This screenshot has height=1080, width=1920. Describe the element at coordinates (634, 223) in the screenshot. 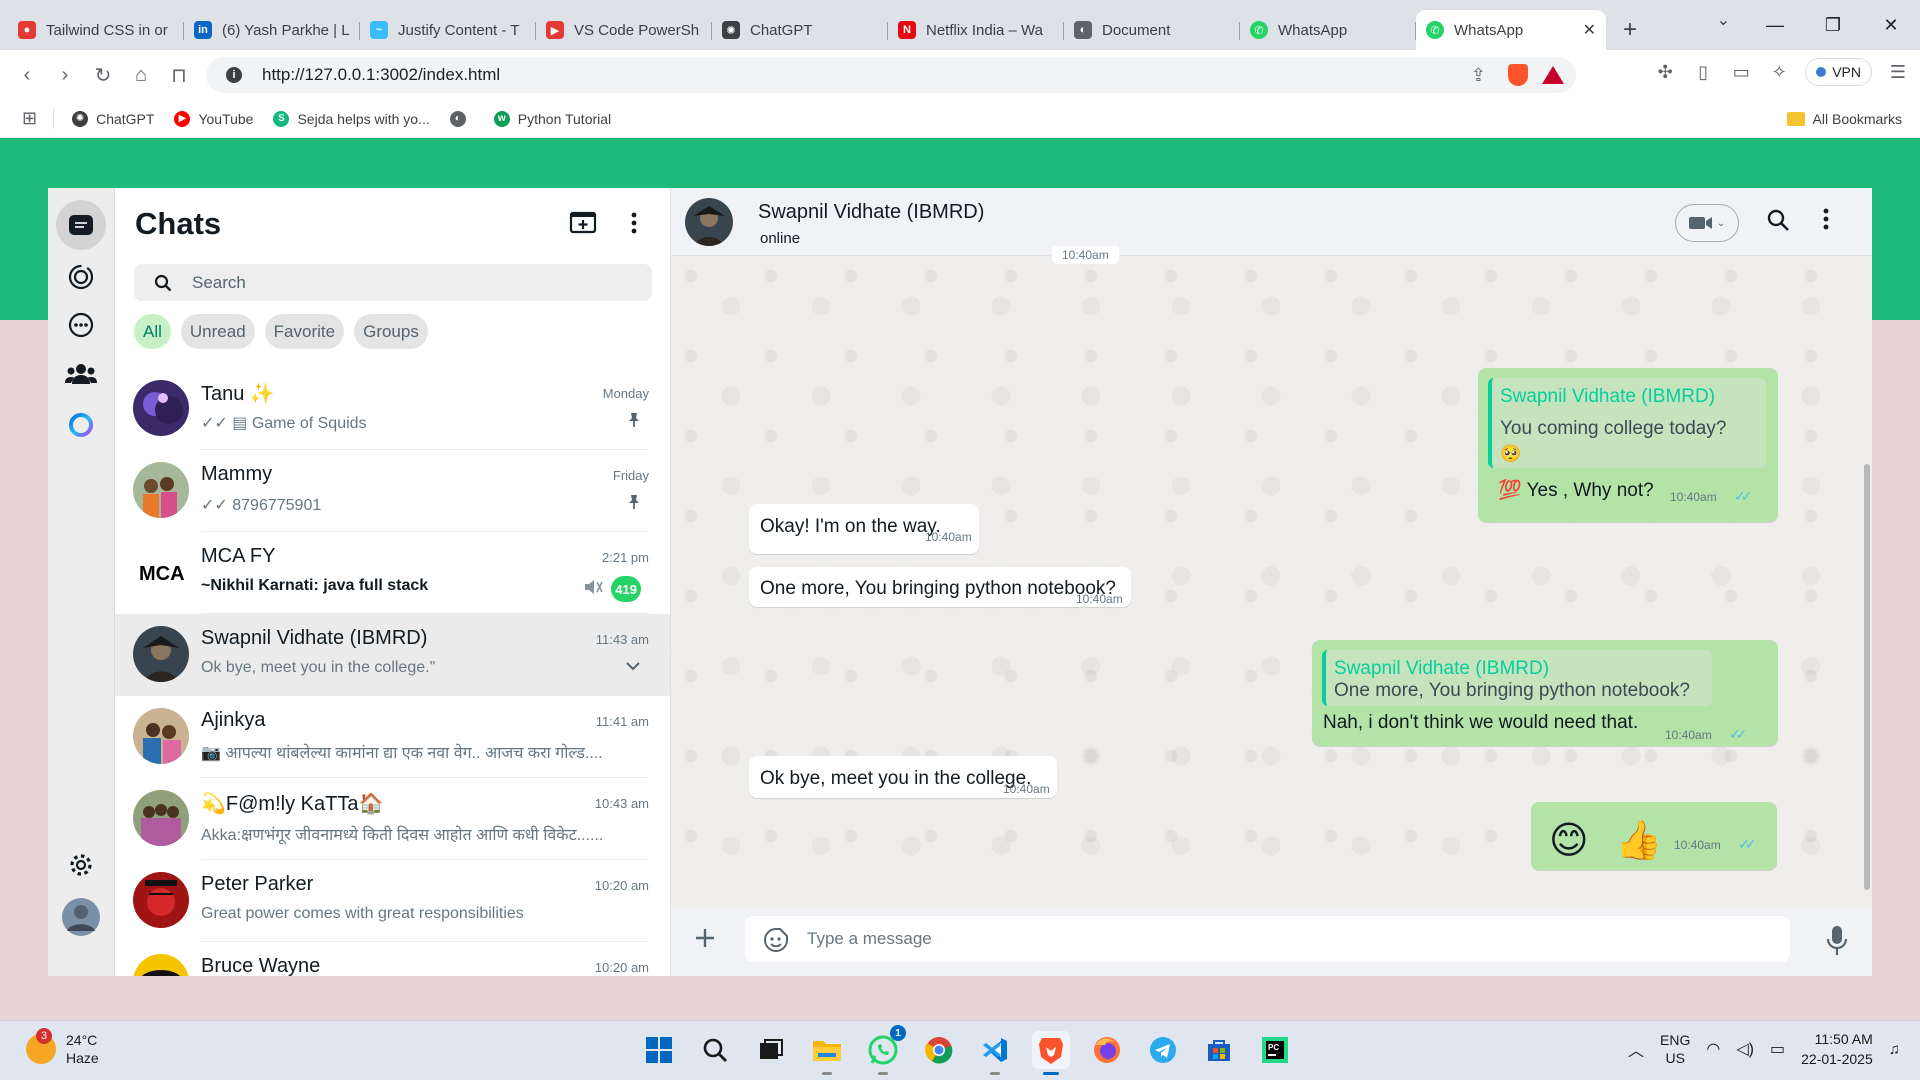

I see `chat-list-menu-icon` at that location.